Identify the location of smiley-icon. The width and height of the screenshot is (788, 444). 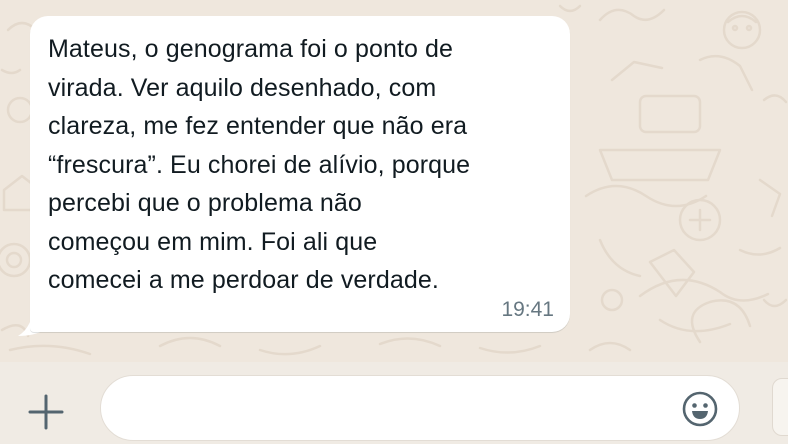
(700, 409).